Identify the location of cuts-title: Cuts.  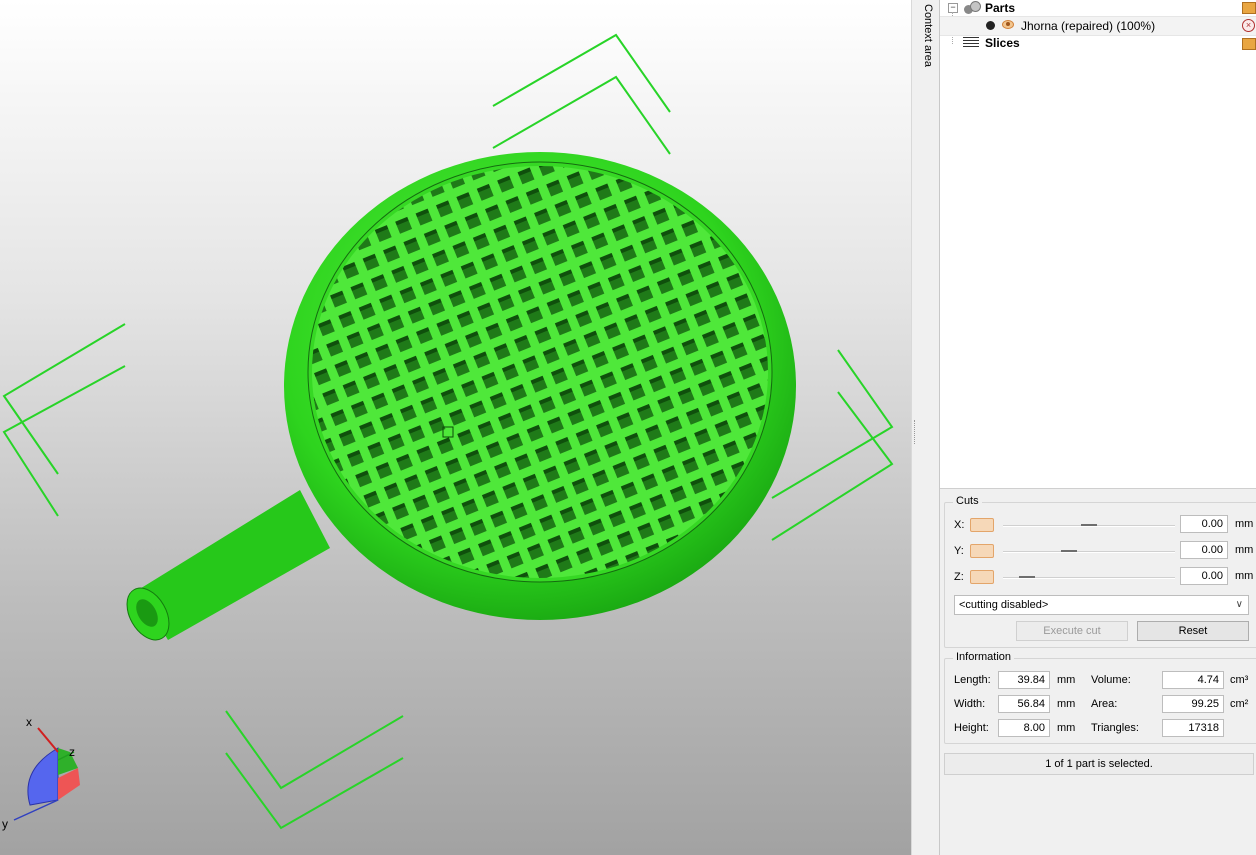
(967, 501).